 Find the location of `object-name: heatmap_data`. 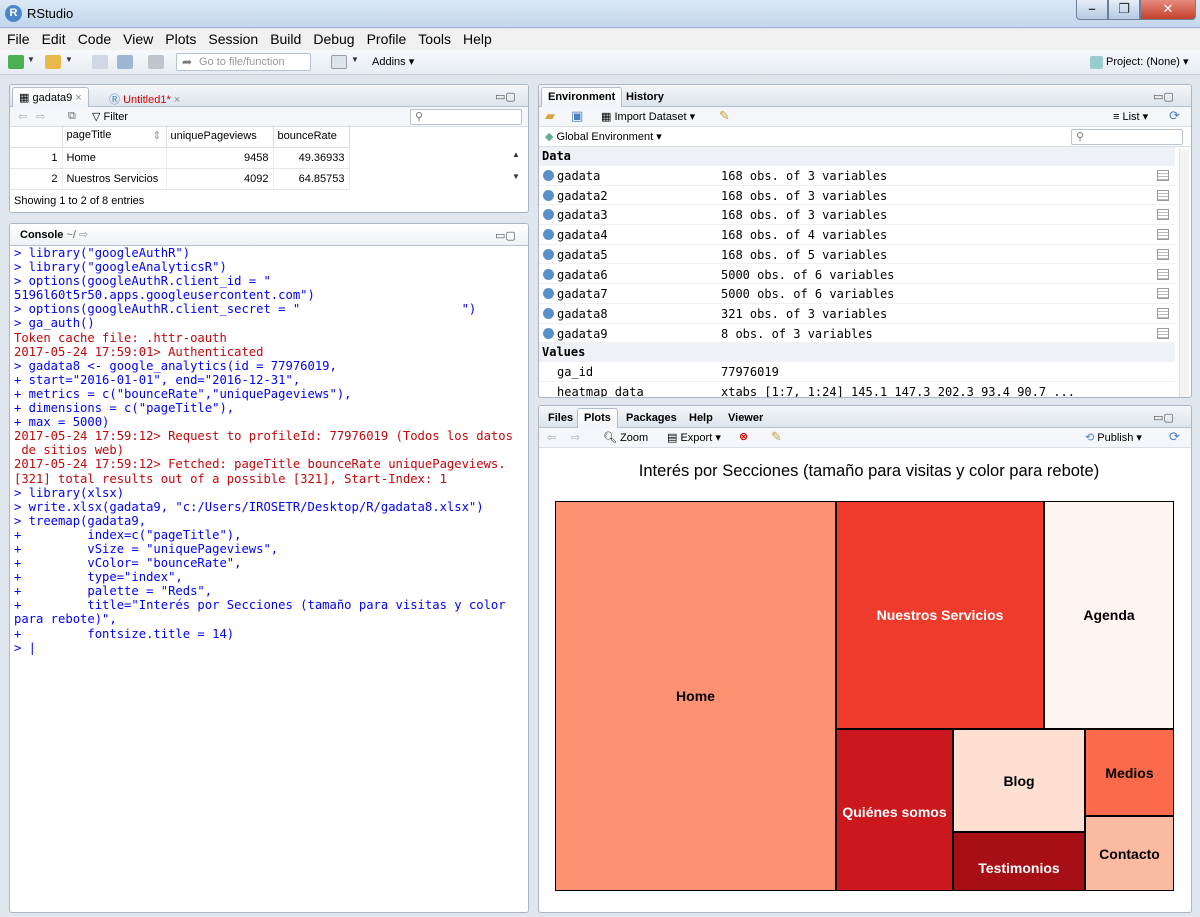

object-name: heatmap_data is located at coordinates (600, 391).